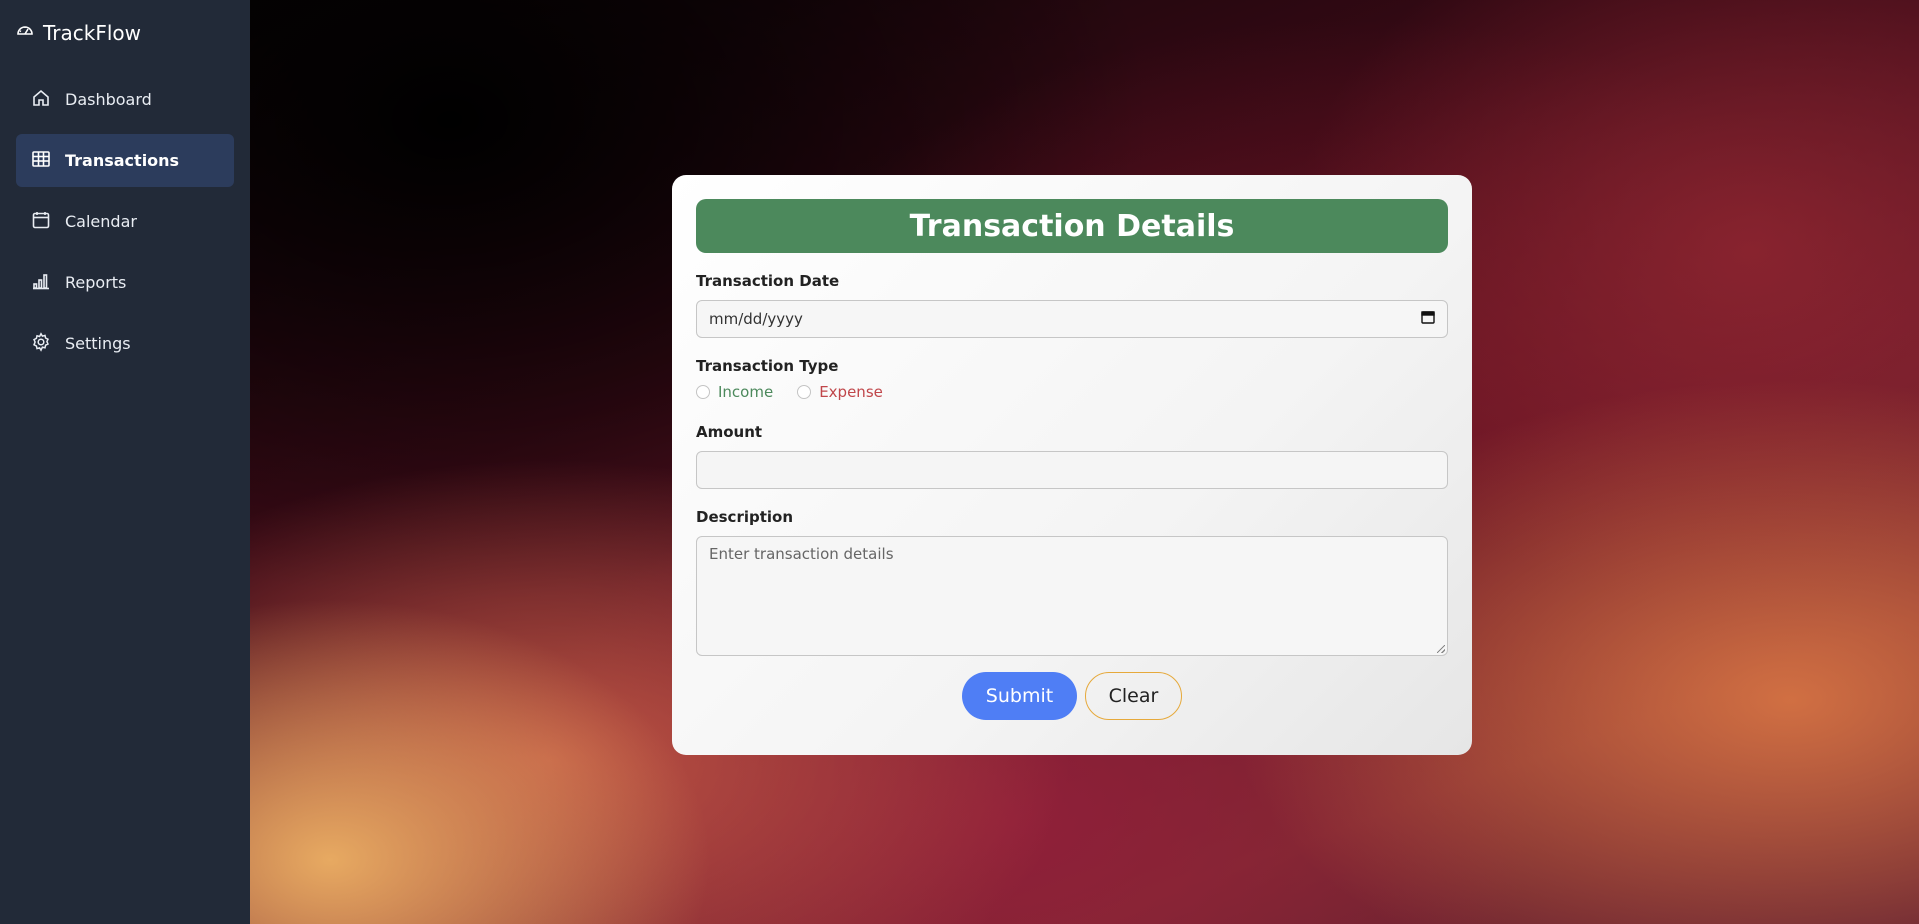 Image resolution: width=1919 pixels, height=924 pixels. I want to click on gear-icon, so click(41, 343).